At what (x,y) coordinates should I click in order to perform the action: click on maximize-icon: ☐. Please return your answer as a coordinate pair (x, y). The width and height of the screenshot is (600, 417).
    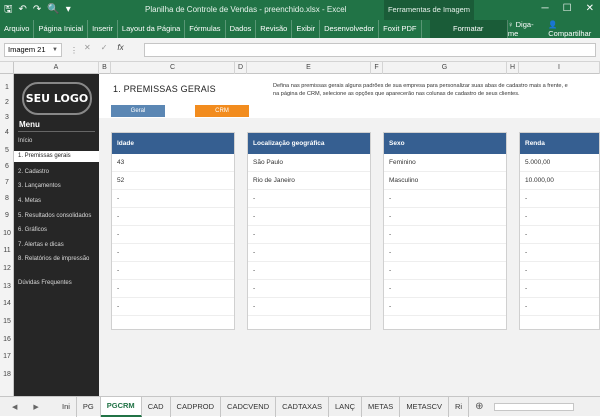
    Looking at the image, I should click on (567, 8).